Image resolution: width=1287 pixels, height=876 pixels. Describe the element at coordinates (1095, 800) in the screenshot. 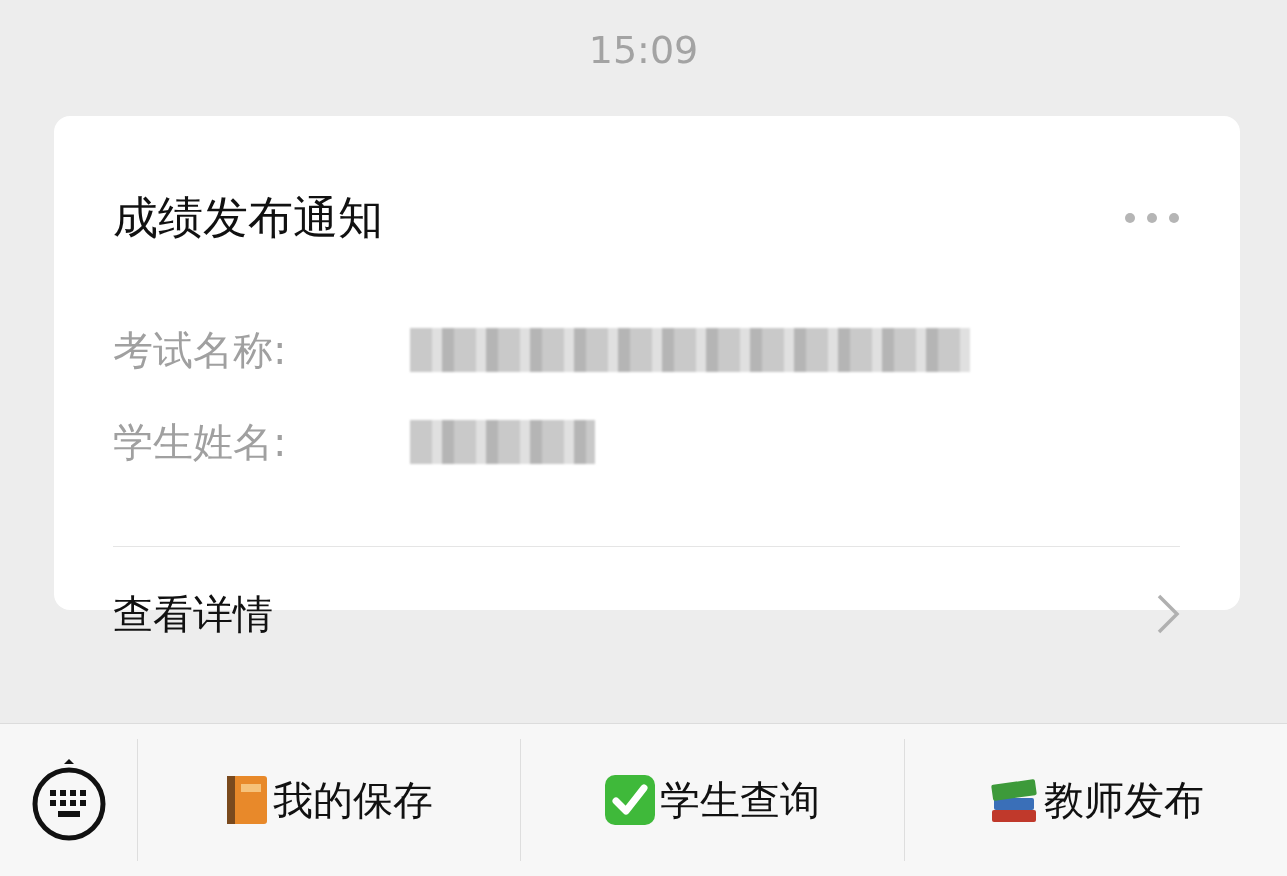

I see `menu-button: 教师发布` at that location.